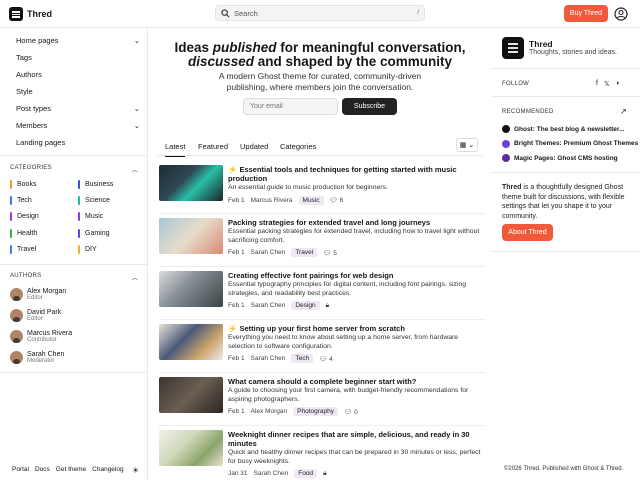 The width and height of the screenshot is (640, 480). Describe the element at coordinates (91, 249) in the screenshot. I see `category-label: DIY` at that location.